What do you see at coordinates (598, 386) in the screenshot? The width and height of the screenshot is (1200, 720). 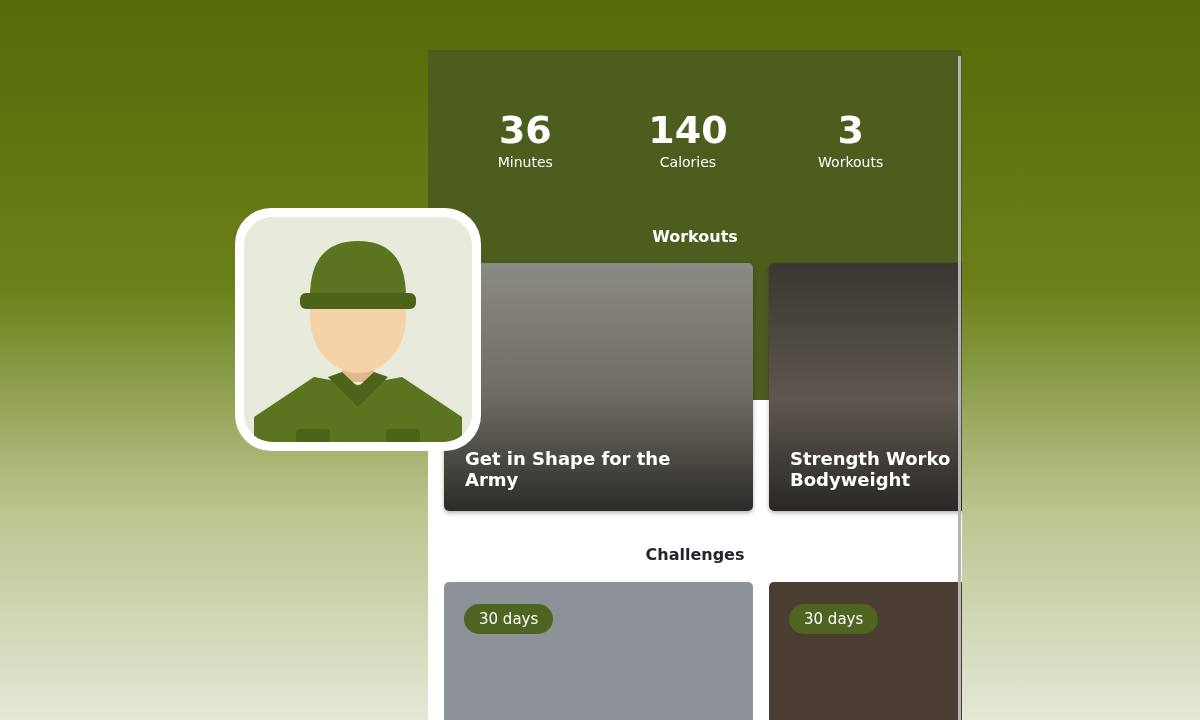 I see `workout-card: Get in Shape for the Army` at bounding box center [598, 386].